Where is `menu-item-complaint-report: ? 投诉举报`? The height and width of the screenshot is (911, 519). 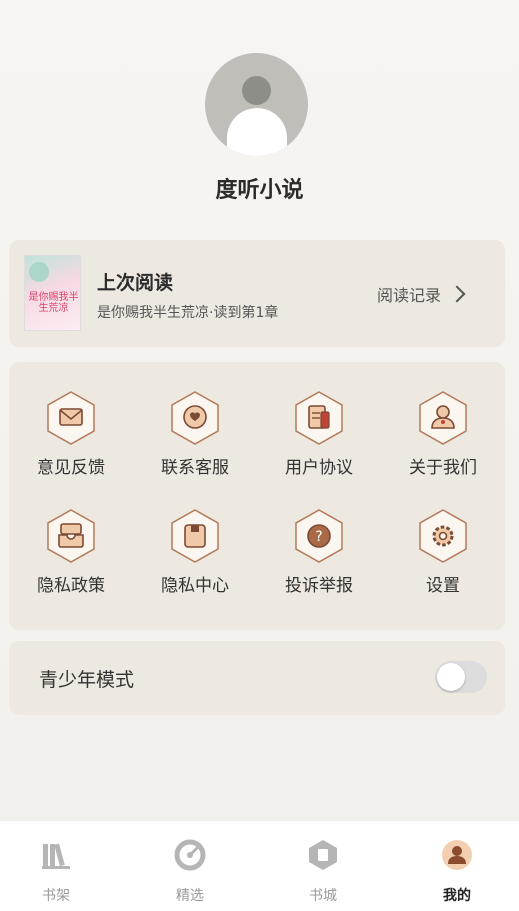 menu-item-complaint-report: ? 投诉举报 is located at coordinates (319, 559).